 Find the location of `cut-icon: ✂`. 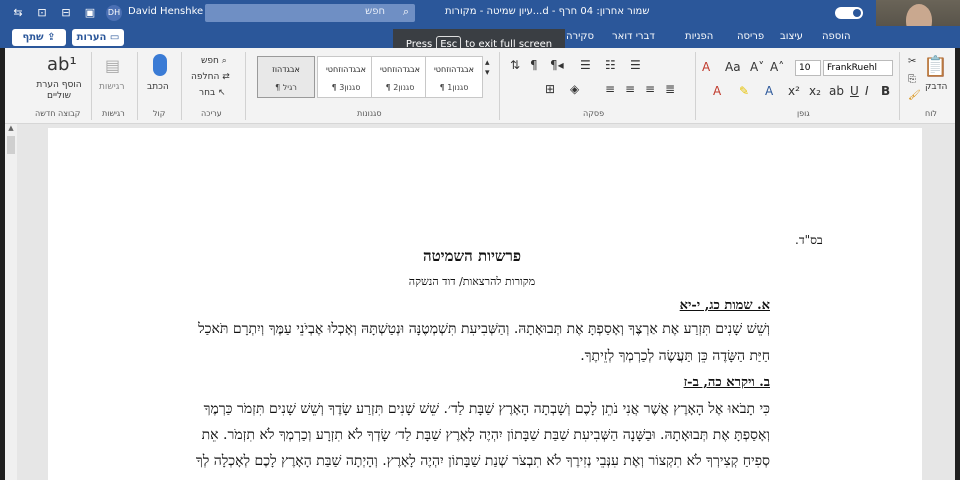

cut-icon: ✂ is located at coordinates (912, 61).